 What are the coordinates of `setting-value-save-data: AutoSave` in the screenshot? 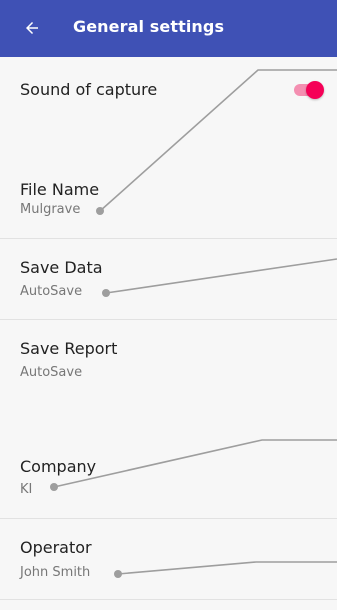 It's located at (51, 291).